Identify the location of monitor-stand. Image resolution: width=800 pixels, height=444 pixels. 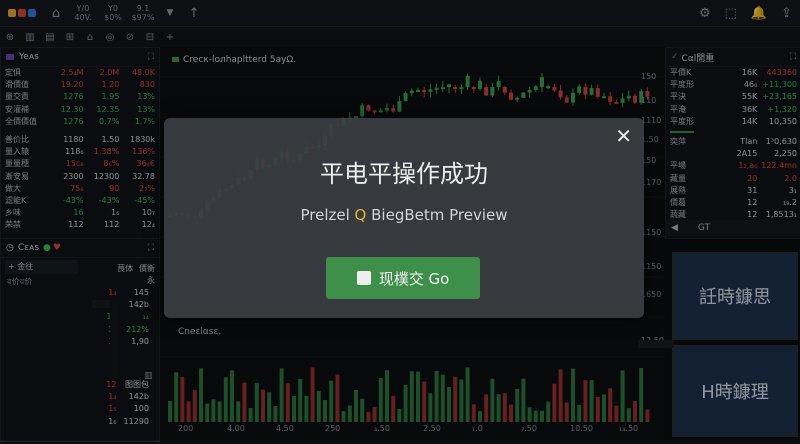
(114, 340).